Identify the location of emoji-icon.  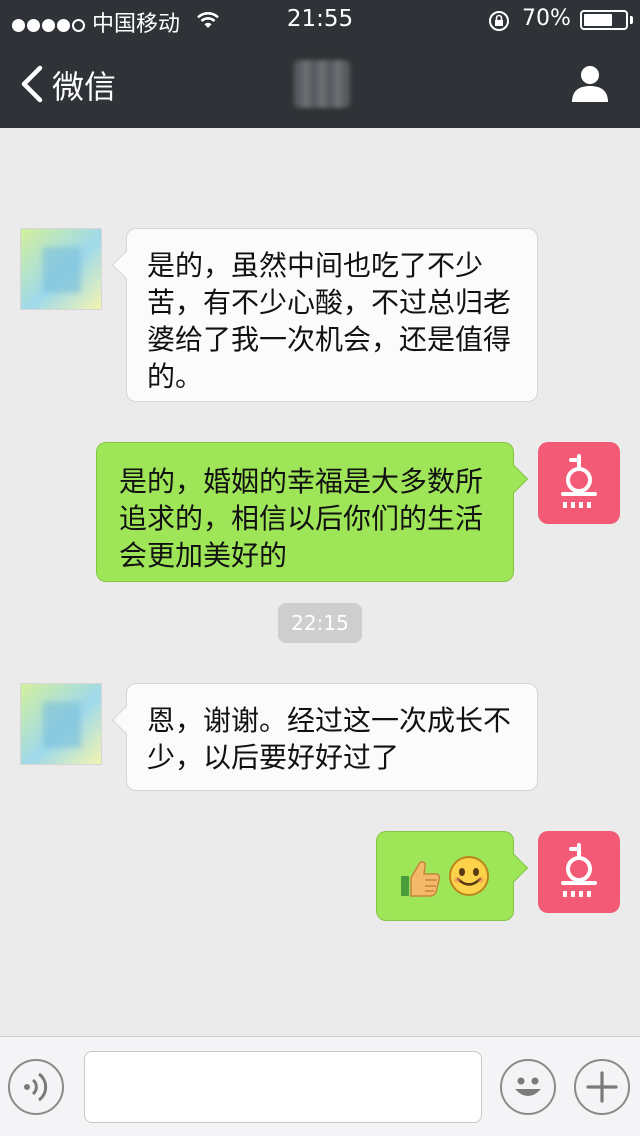
(528, 1086).